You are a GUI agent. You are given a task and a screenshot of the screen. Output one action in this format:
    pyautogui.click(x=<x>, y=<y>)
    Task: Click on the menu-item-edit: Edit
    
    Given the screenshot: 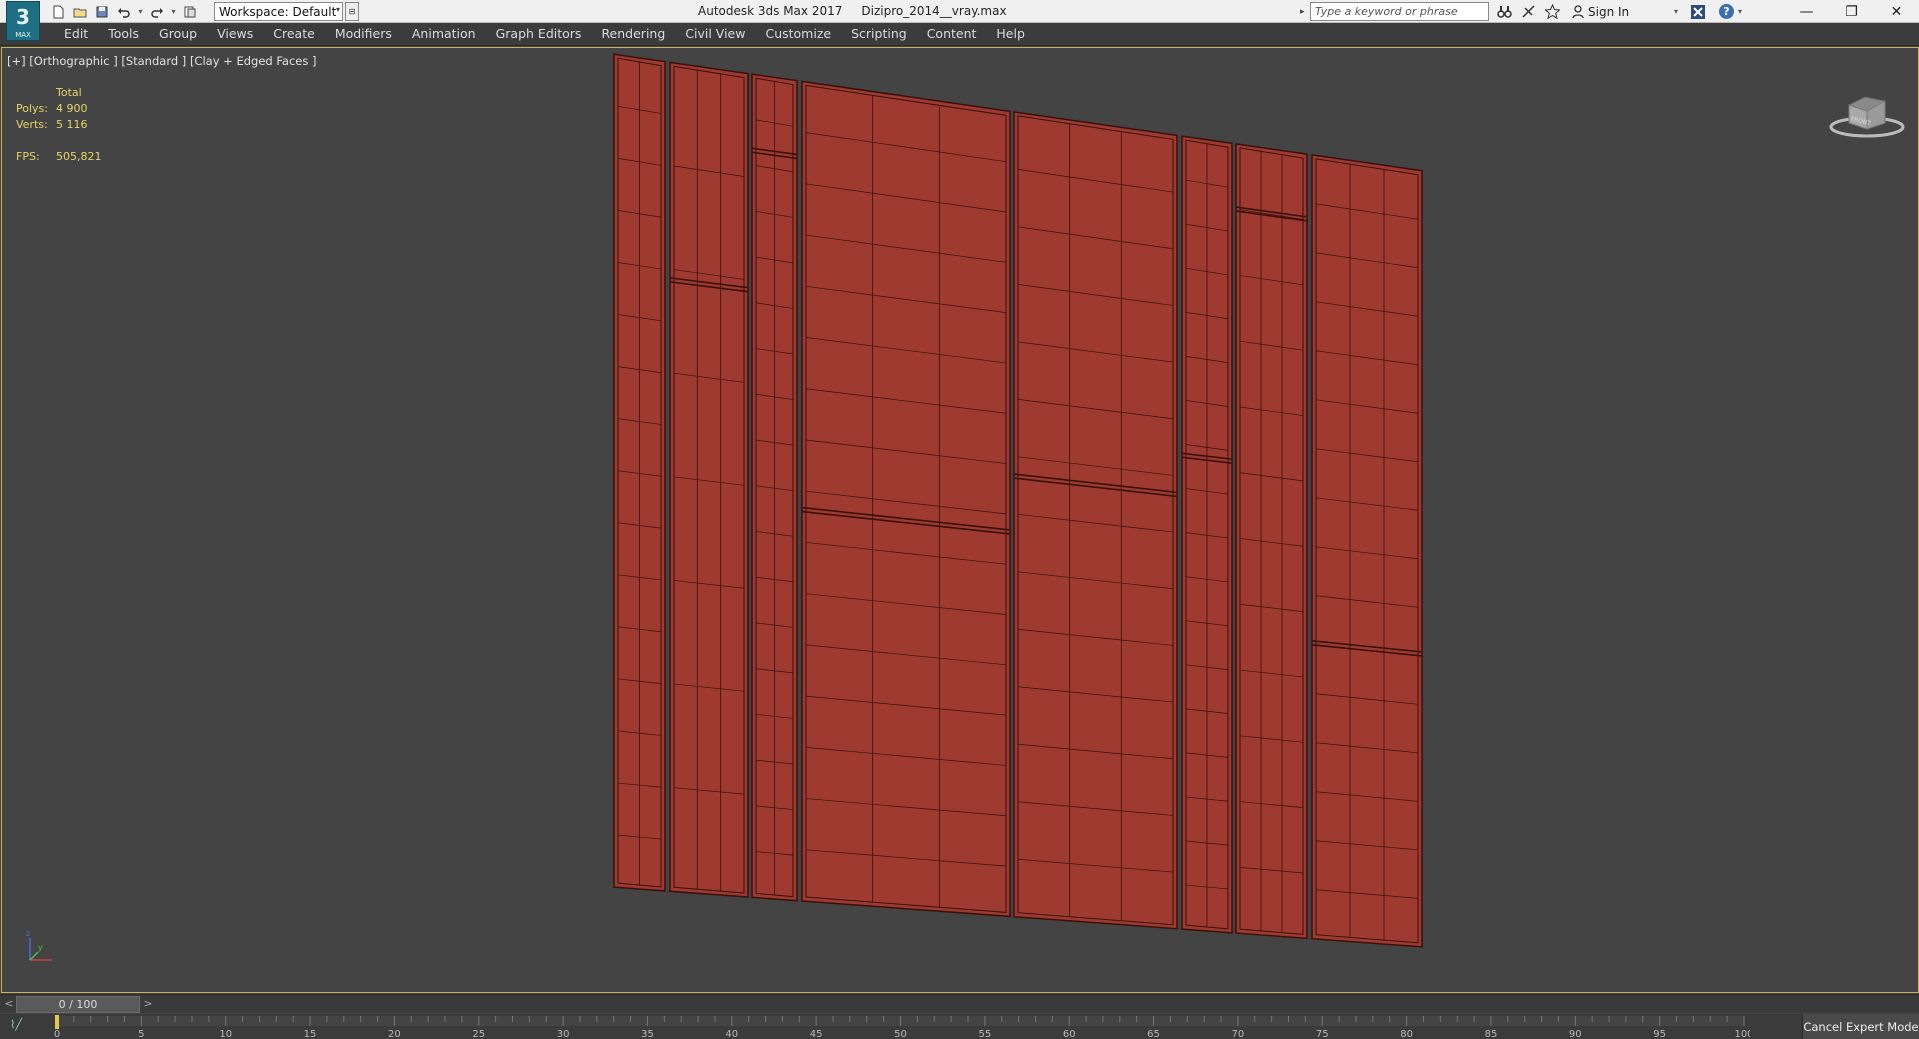 What is the action you would take?
    pyautogui.click(x=76, y=34)
    